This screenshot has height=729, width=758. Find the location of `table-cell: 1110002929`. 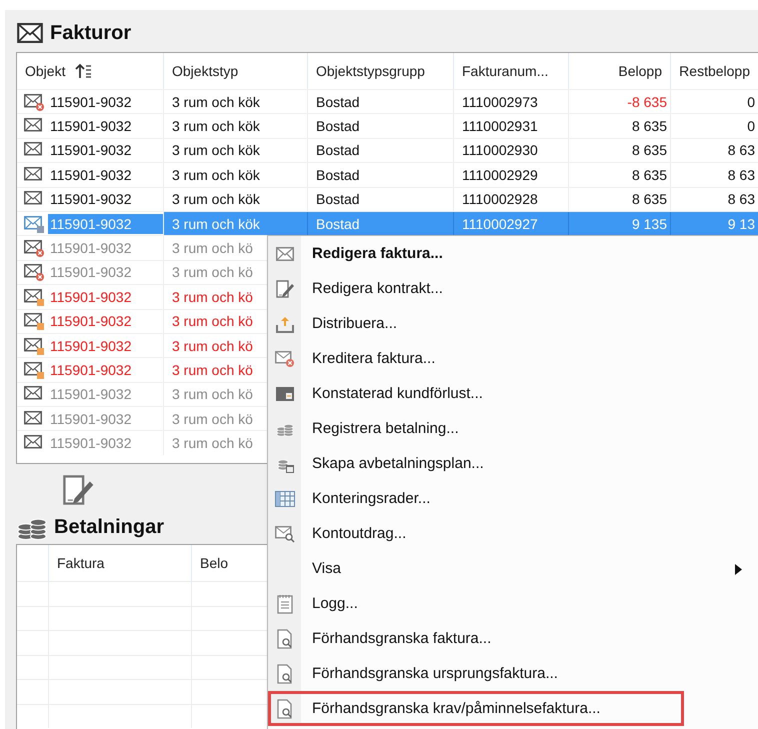

table-cell: 1110002929 is located at coordinates (511, 175).